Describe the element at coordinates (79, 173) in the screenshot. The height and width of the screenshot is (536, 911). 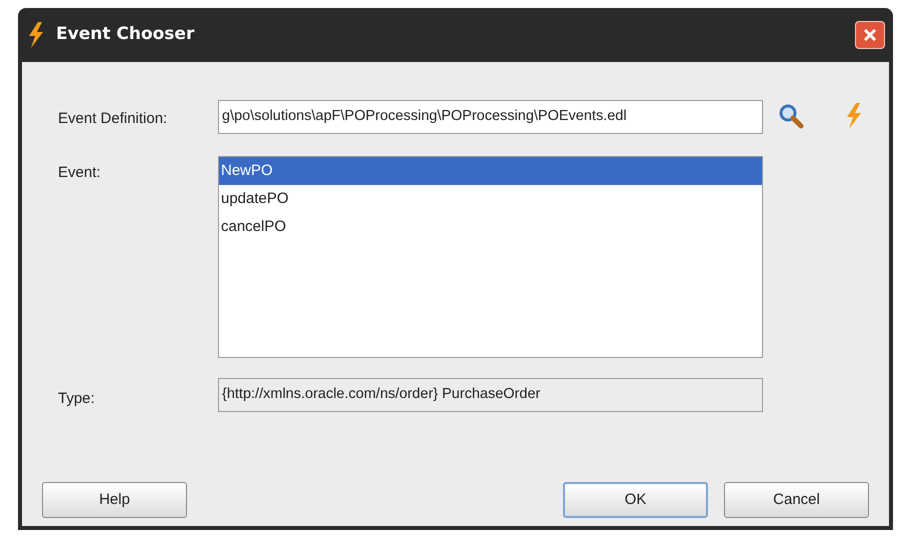
I see `field-label: Event:` at that location.